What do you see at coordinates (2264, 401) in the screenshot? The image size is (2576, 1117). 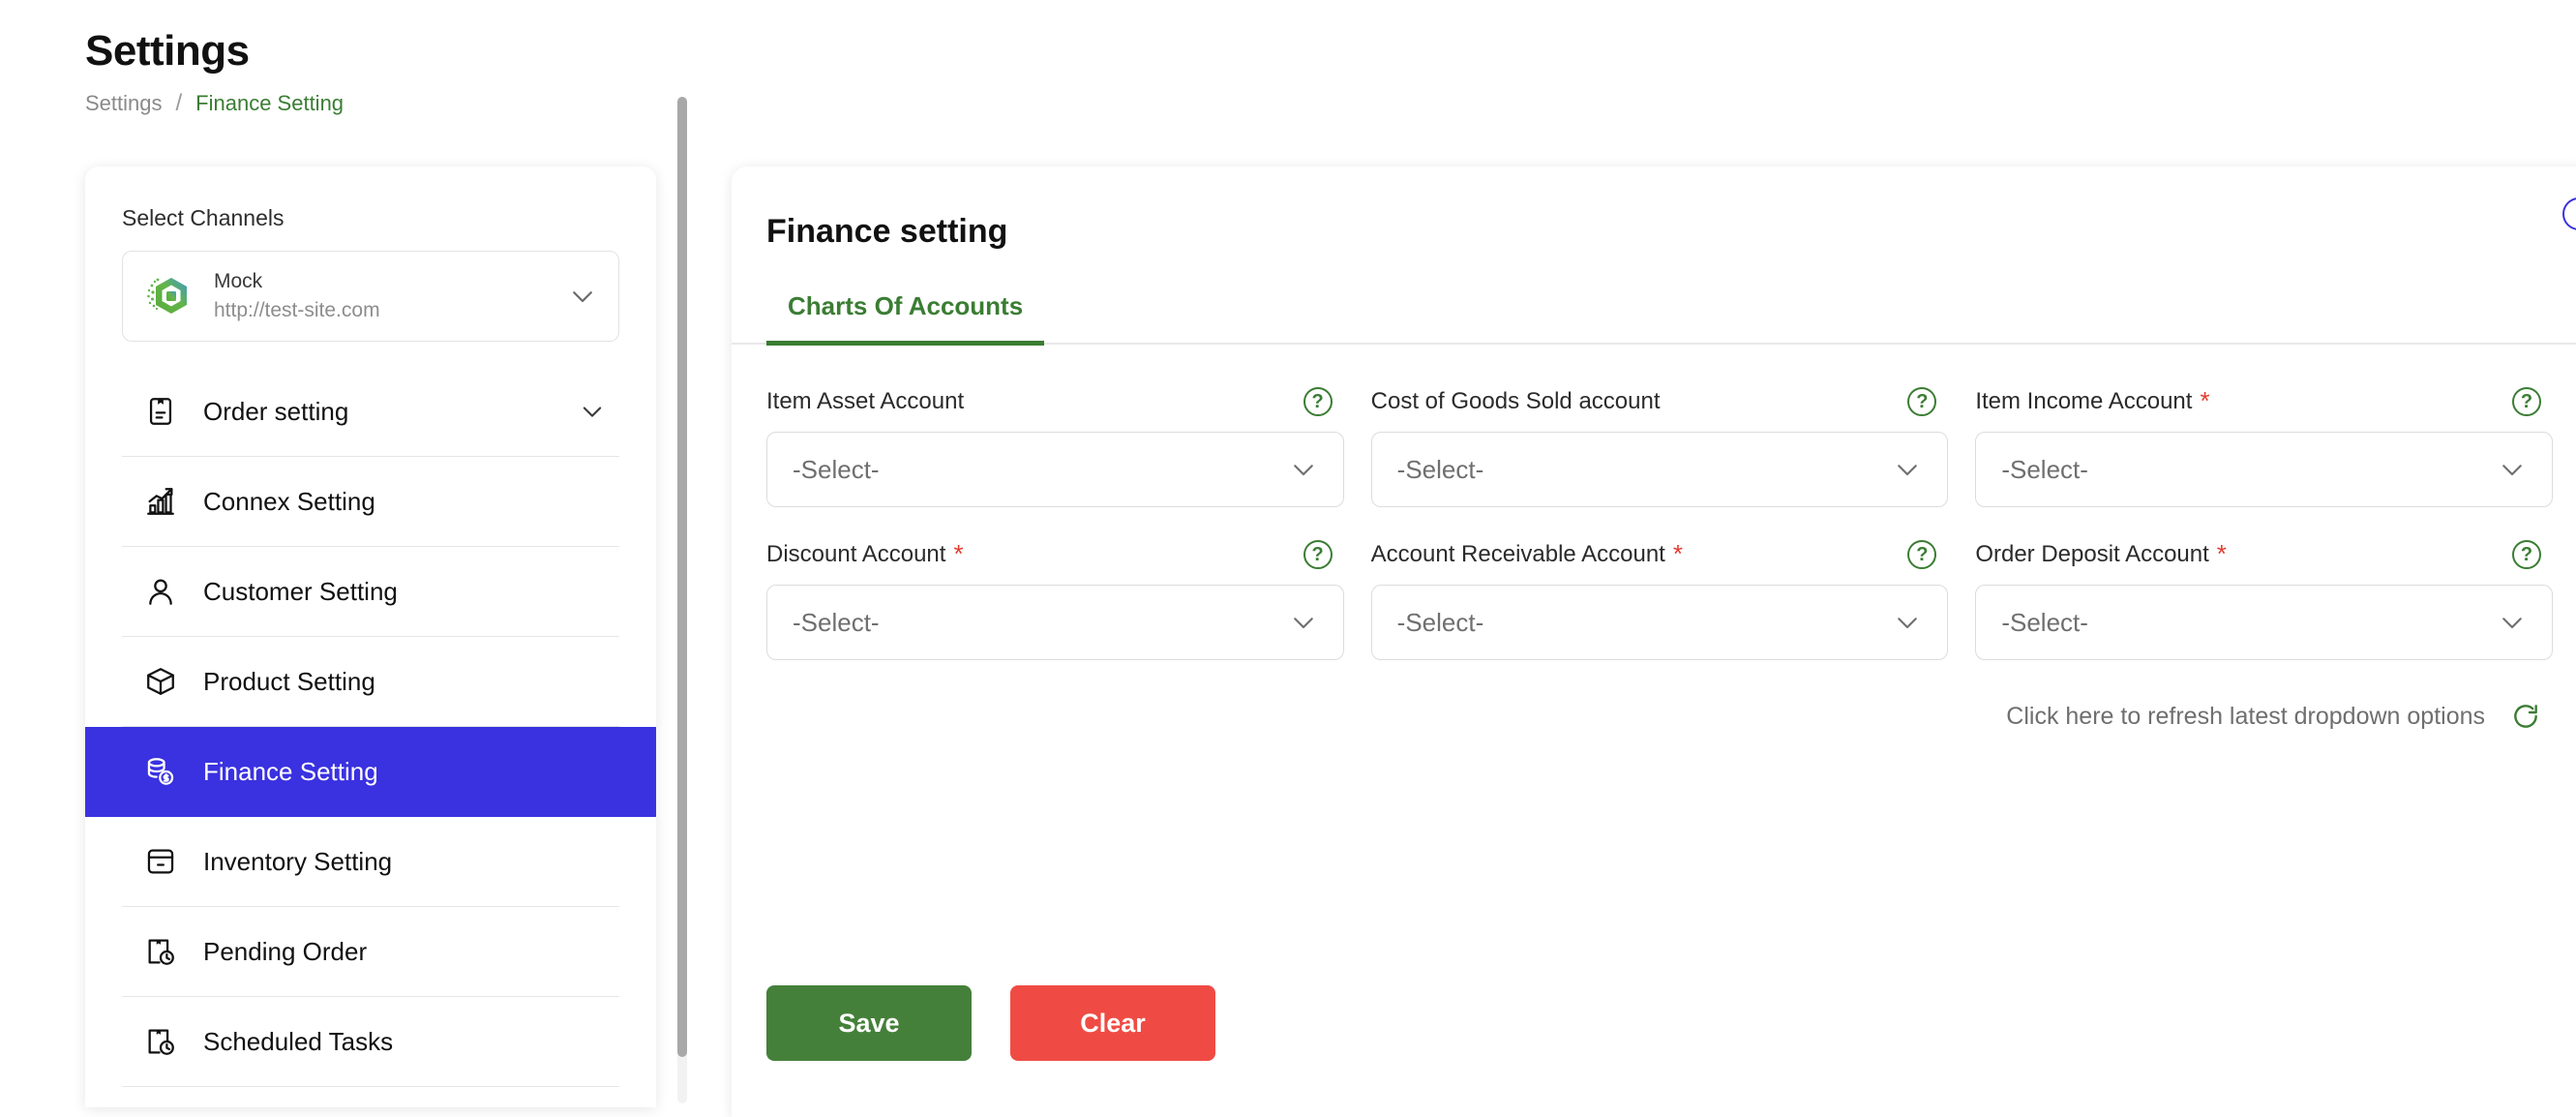 I see `field-header: Item Income Account * ?` at bounding box center [2264, 401].